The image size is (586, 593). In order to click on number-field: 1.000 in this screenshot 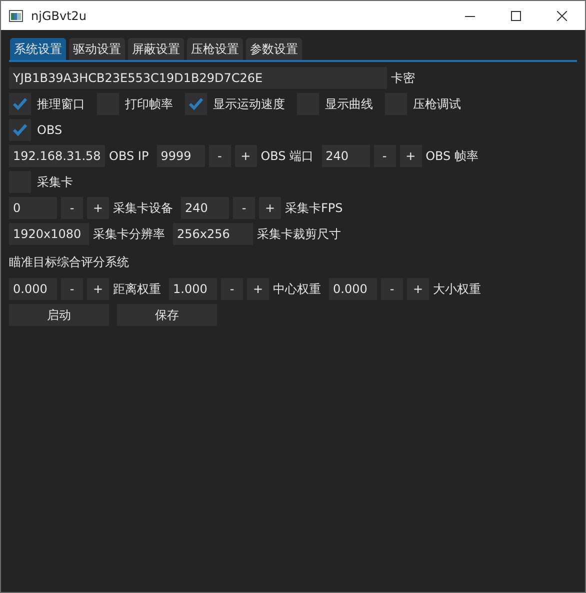, I will do `click(193, 289)`.